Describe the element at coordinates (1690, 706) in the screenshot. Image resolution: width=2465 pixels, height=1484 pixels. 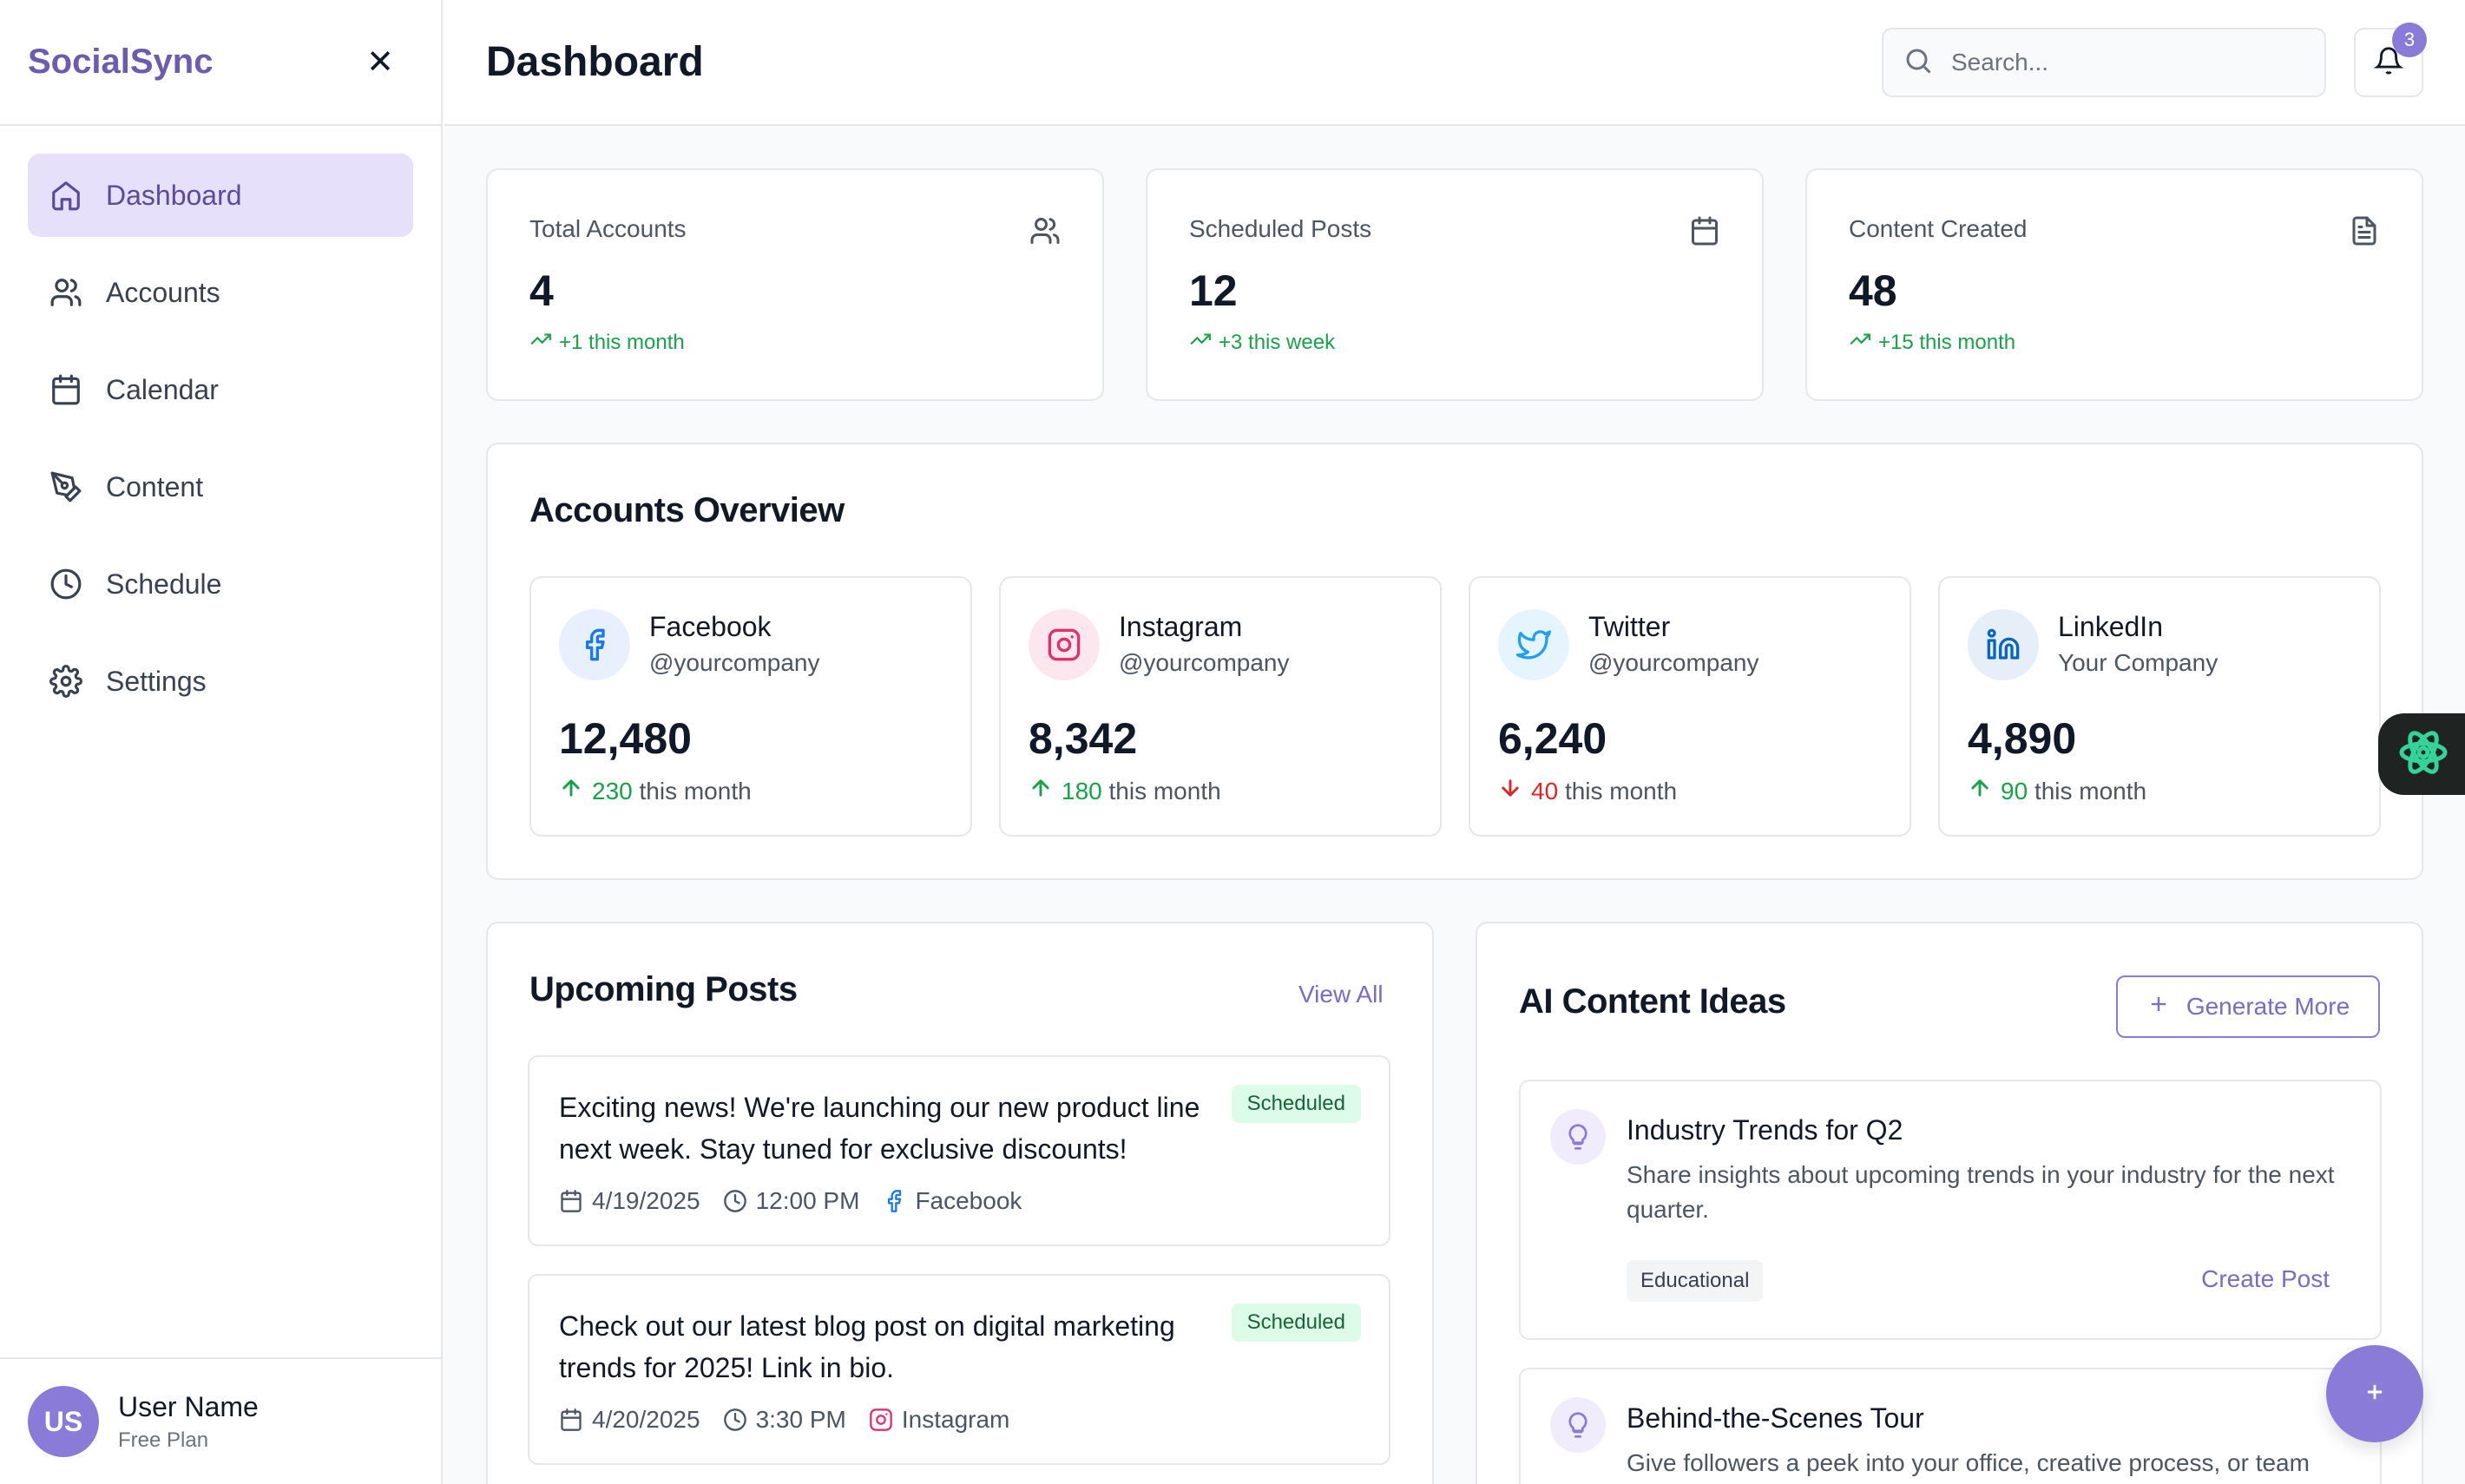
I see `account-card-twitter: Twitter @yourcompany 6,240 40 this month` at that location.